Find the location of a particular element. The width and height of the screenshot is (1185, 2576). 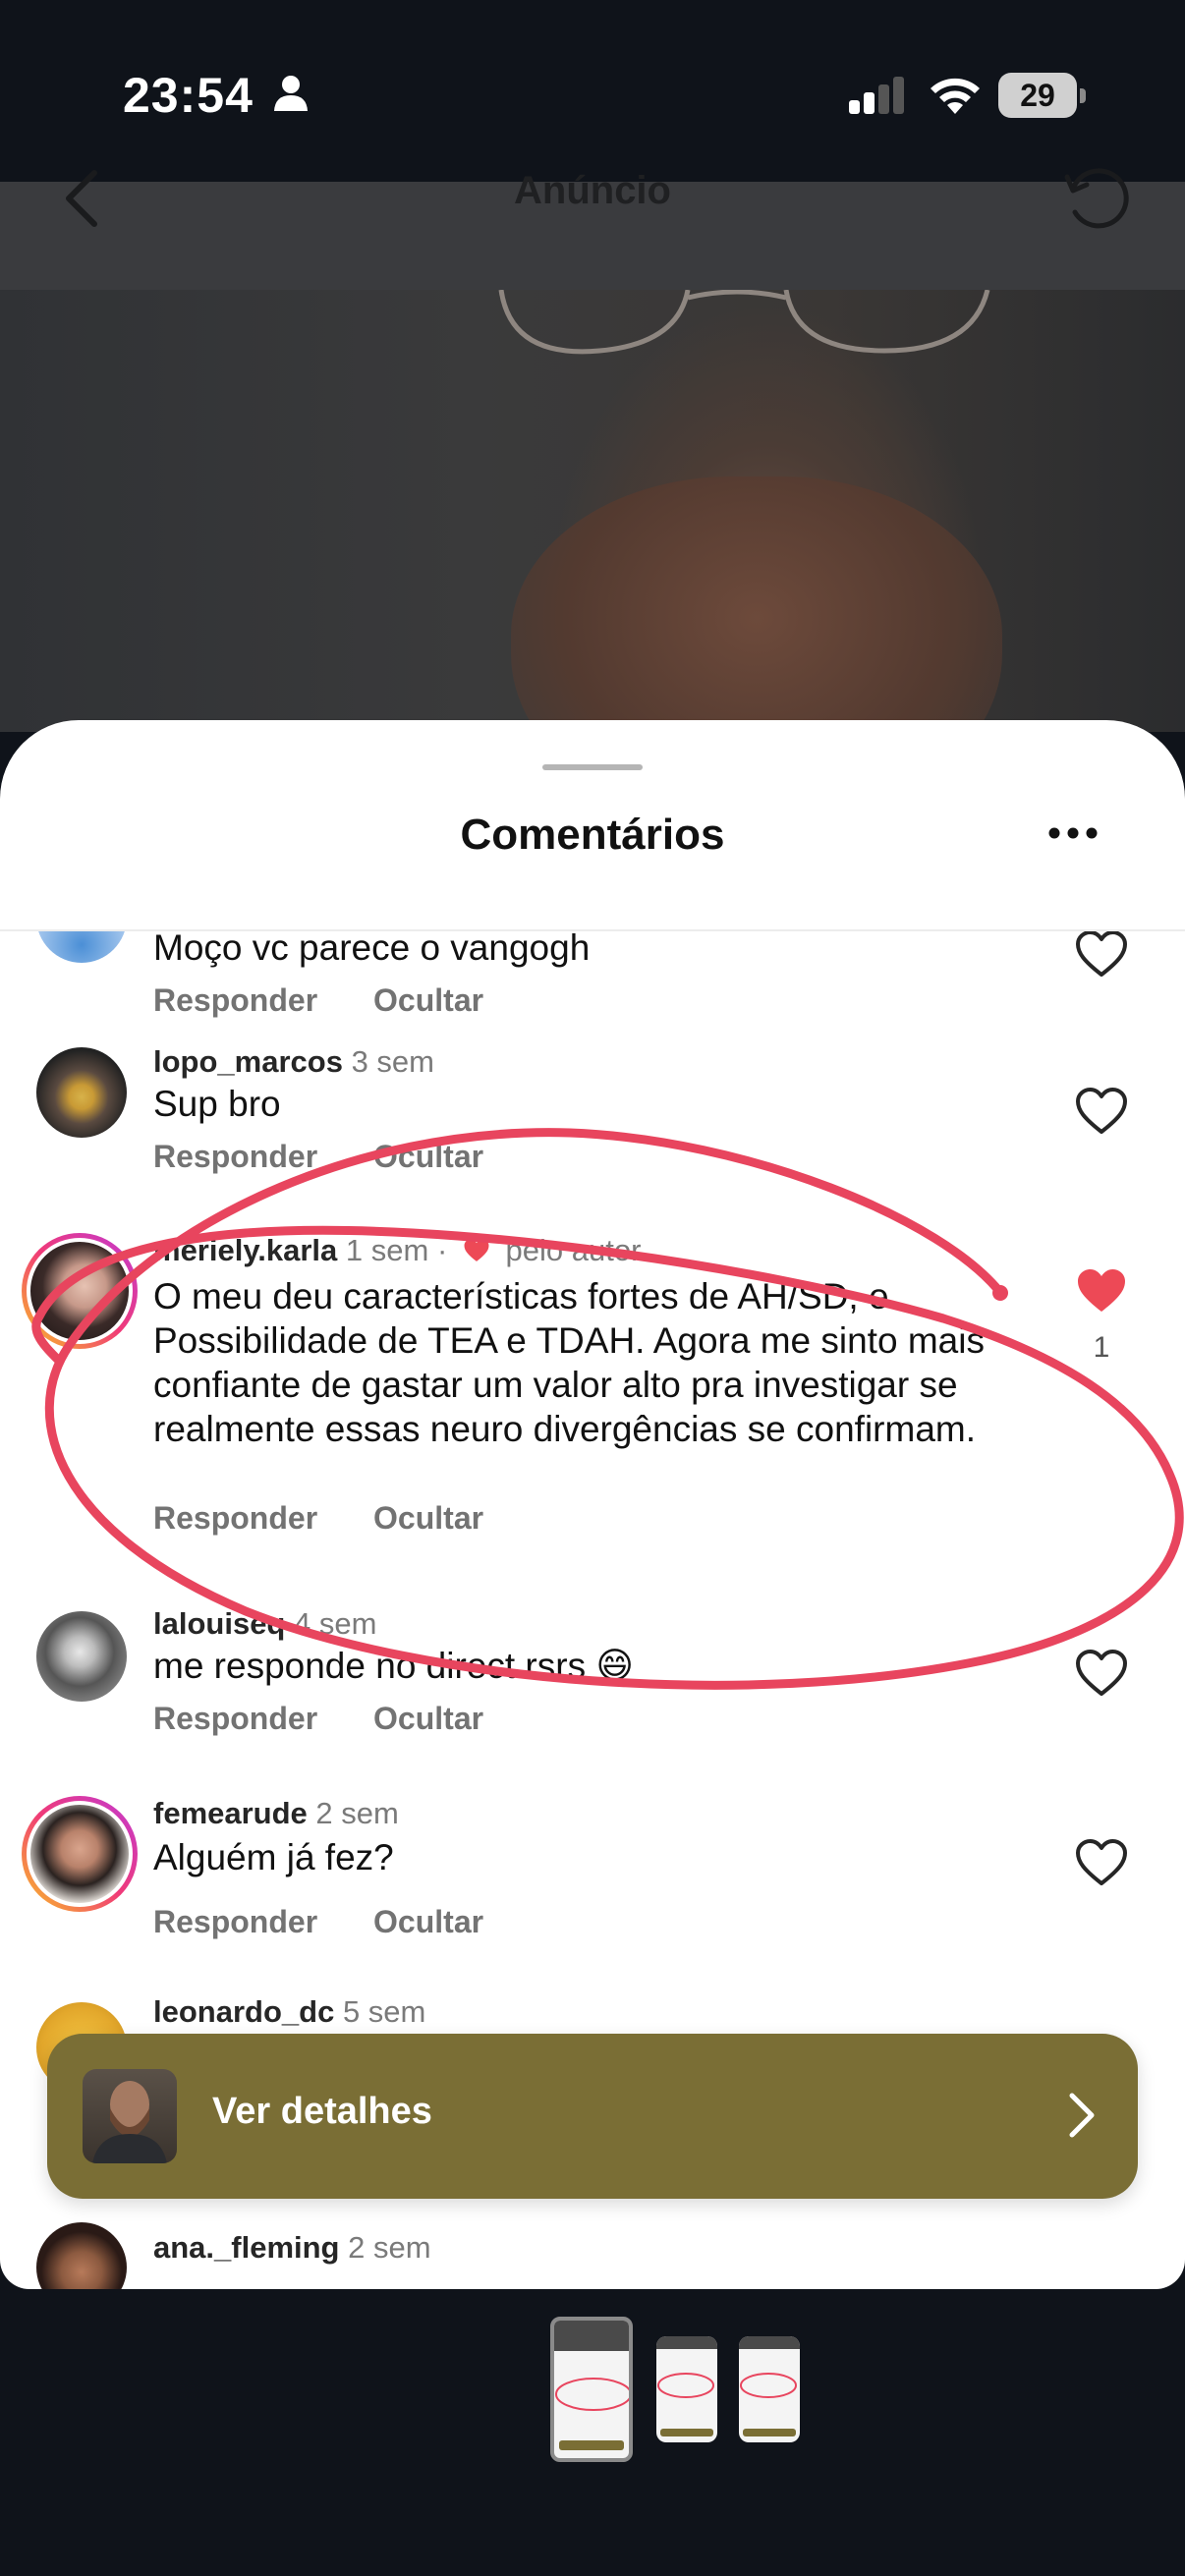

sheet-title: Comentários is located at coordinates (592, 835).